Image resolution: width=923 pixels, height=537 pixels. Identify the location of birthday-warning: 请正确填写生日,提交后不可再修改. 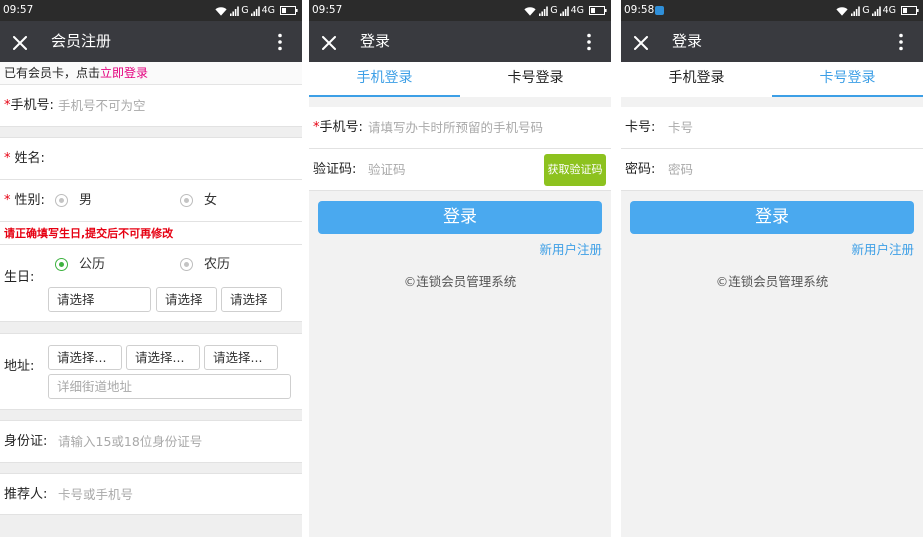
(151, 233).